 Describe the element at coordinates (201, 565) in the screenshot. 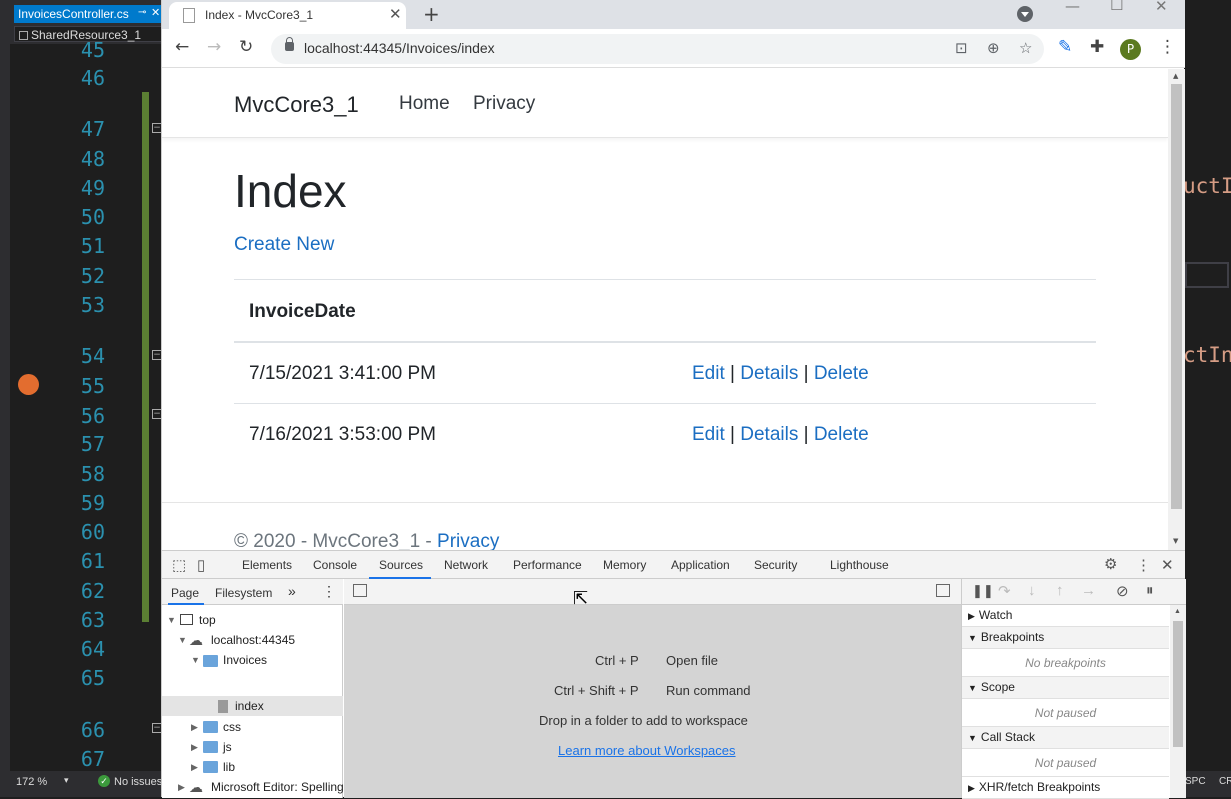

I see `device-toolbar-icon: ▯` at that location.